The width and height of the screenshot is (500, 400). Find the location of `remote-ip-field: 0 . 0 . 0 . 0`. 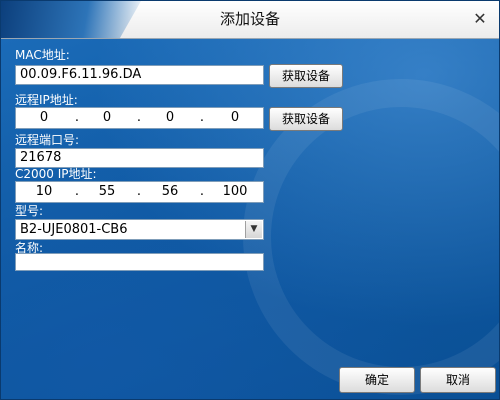

remote-ip-field: 0 . 0 . 0 . 0 is located at coordinates (139, 118).